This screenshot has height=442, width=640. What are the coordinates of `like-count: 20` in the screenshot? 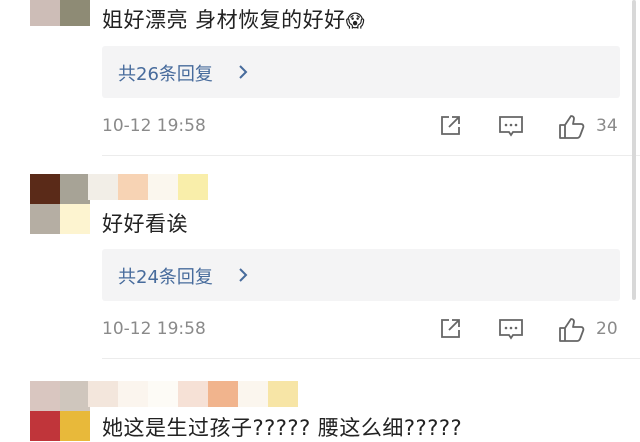 It's located at (607, 329).